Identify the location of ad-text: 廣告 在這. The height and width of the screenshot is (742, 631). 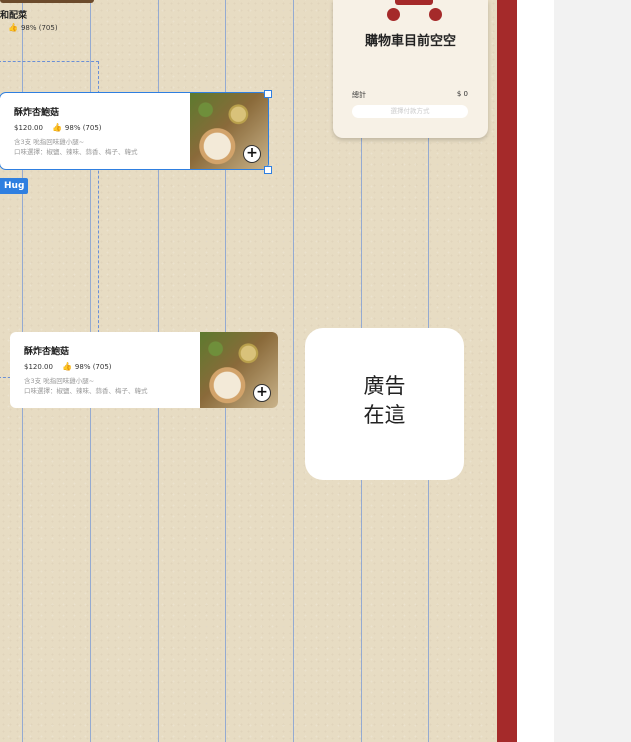
(384, 401).